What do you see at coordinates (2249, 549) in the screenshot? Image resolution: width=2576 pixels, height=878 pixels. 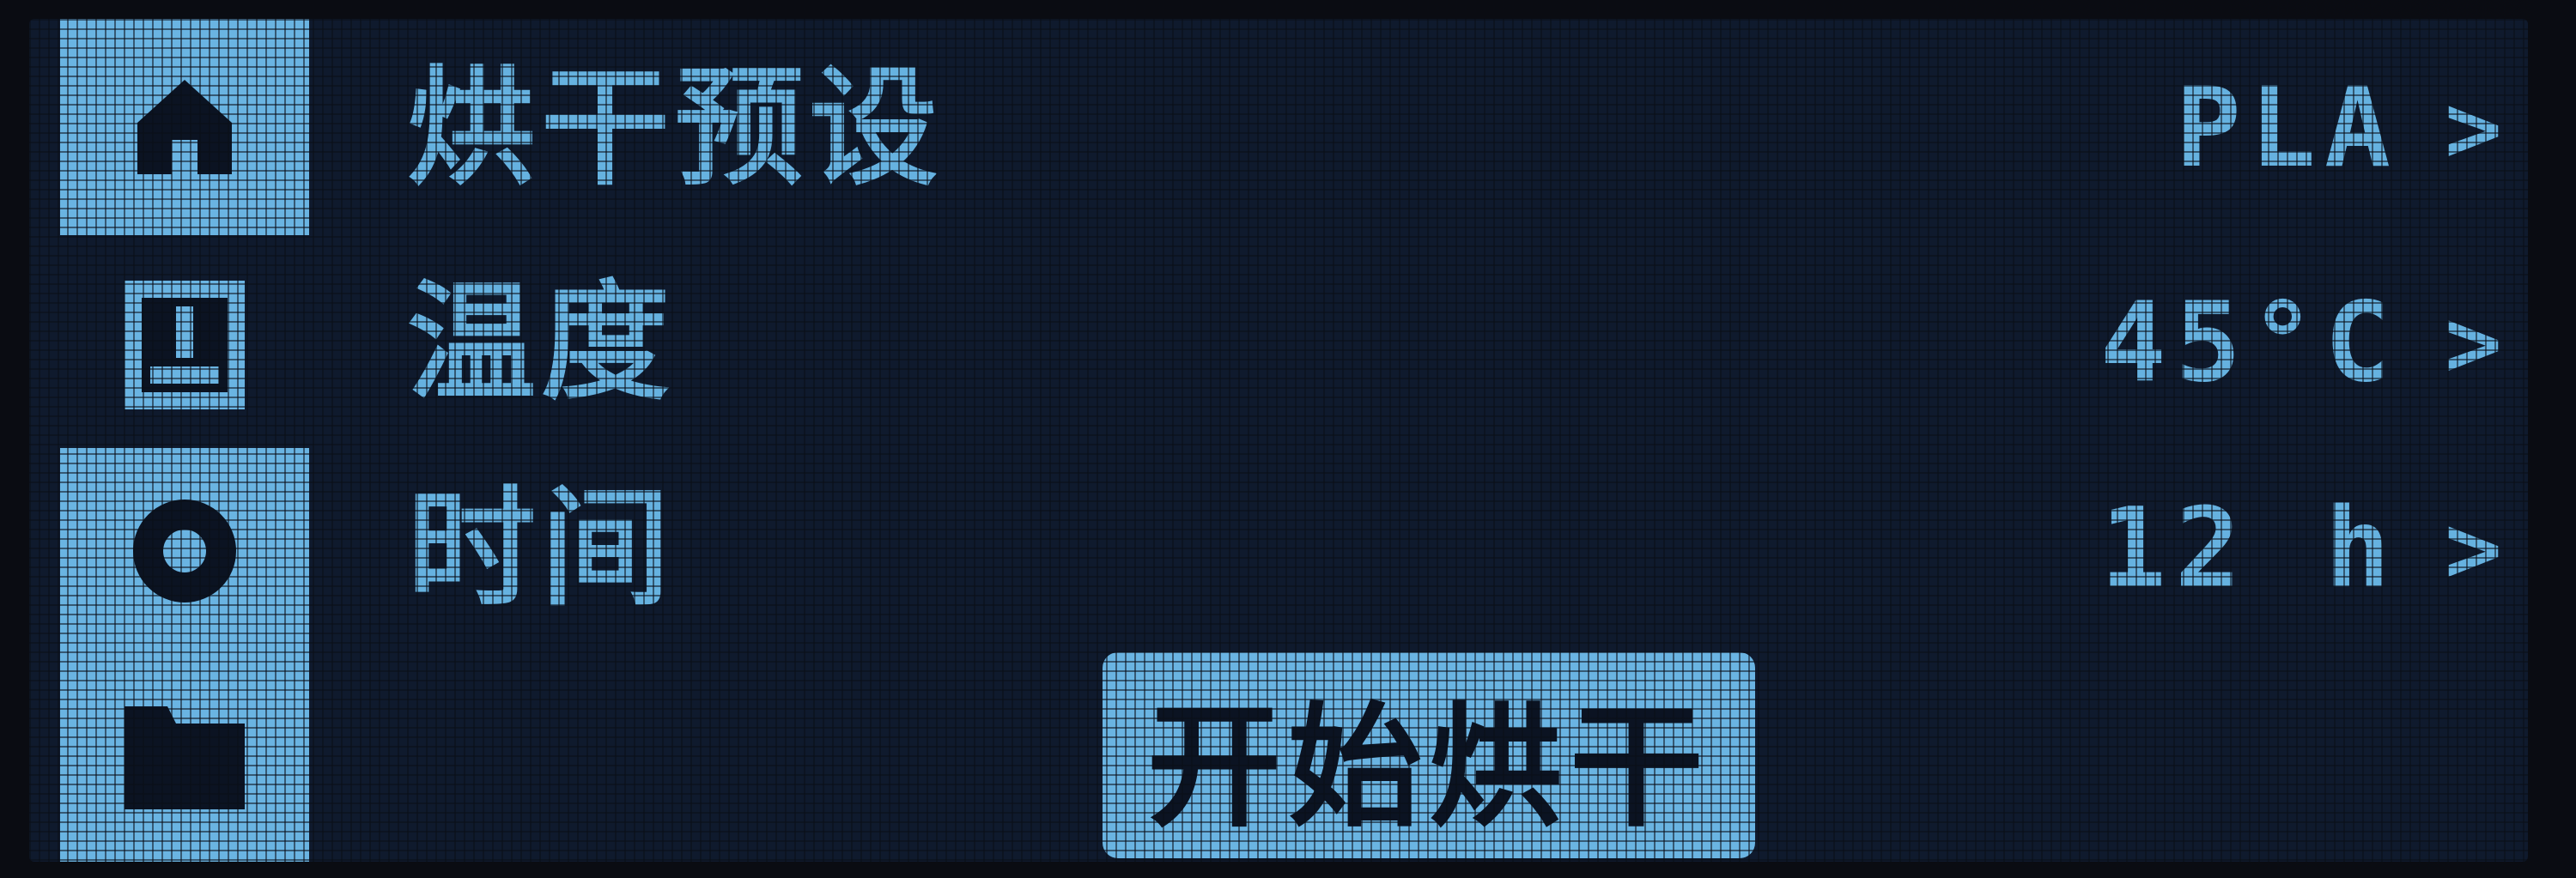 I see `time-value: 12 h` at bounding box center [2249, 549].